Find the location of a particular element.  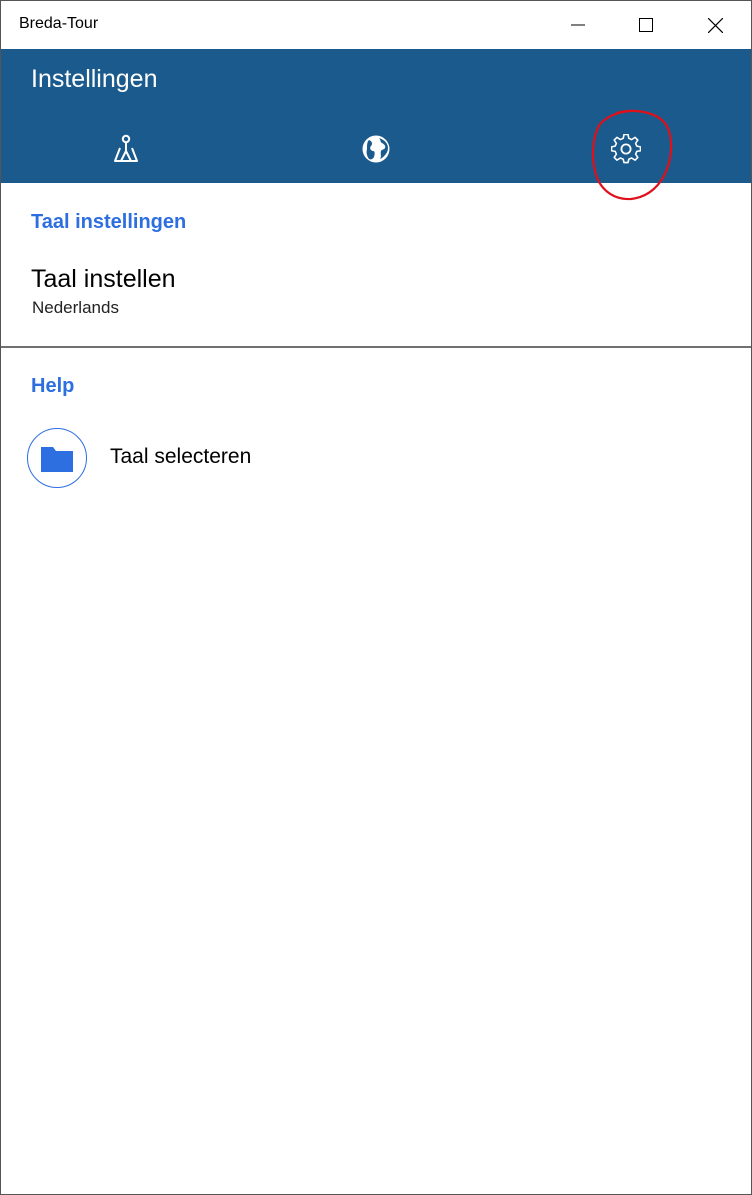

select-language-item: Taal selecteren is located at coordinates (376, 459).